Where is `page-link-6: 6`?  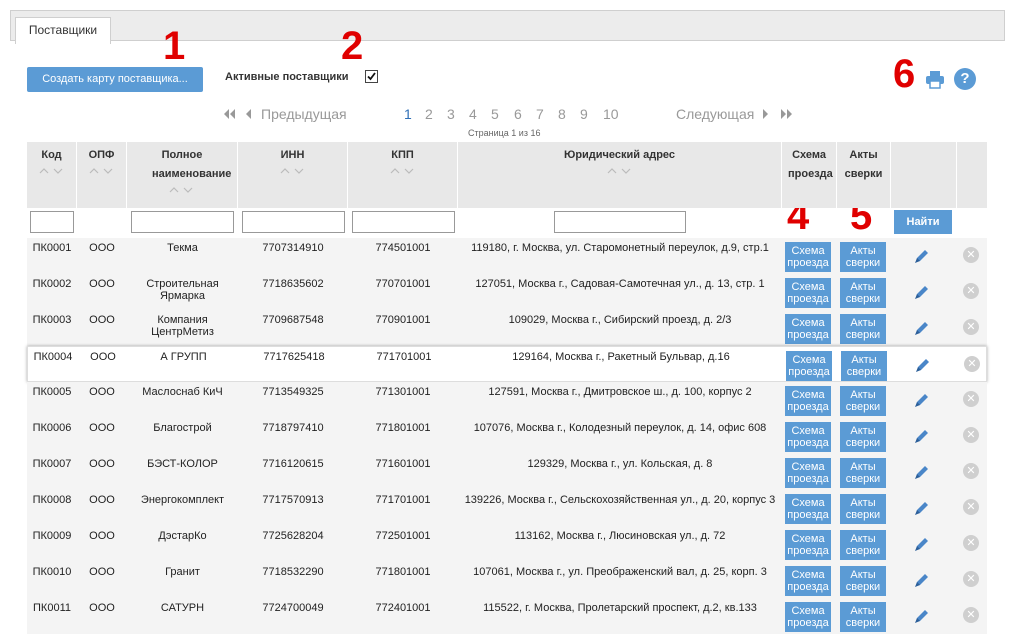 page-link-6: 6 is located at coordinates (518, 114).